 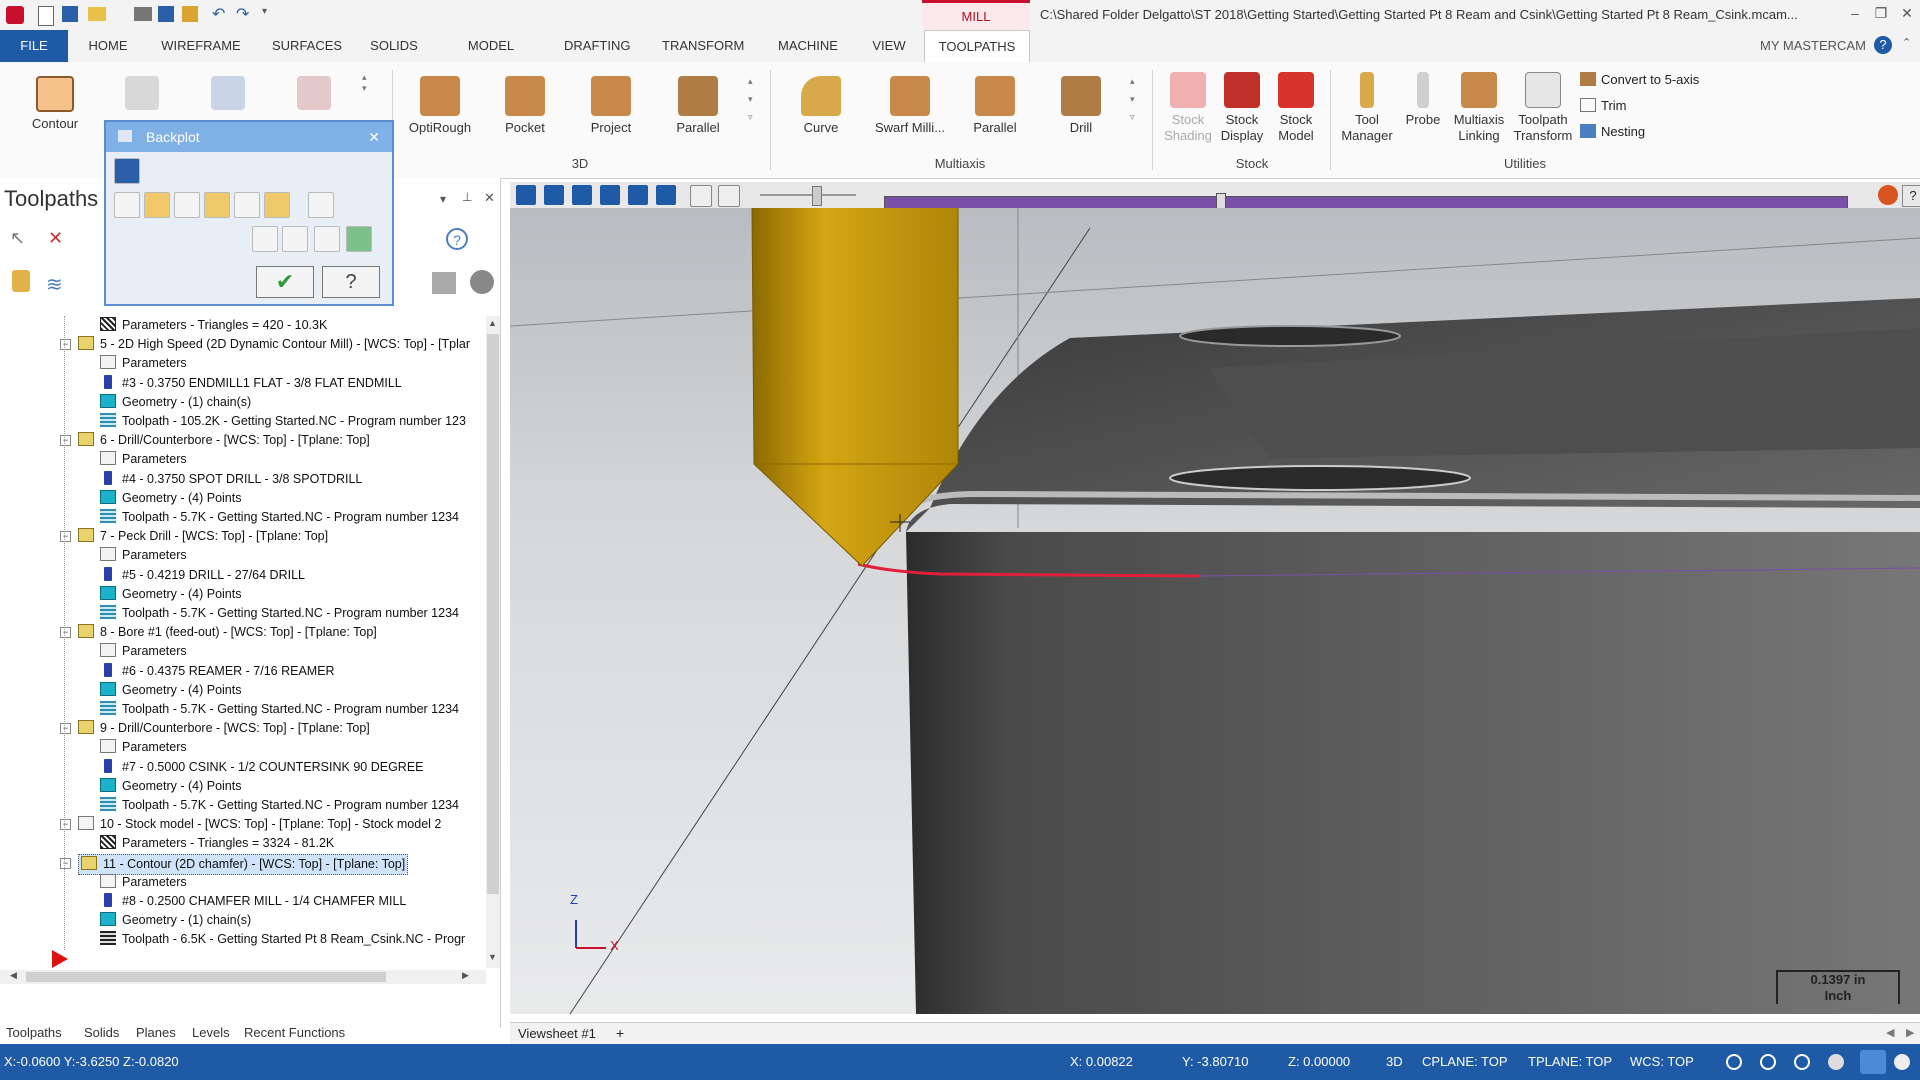 I want to click on backplot-close-icon: ✕, so click(x=374, y=137).